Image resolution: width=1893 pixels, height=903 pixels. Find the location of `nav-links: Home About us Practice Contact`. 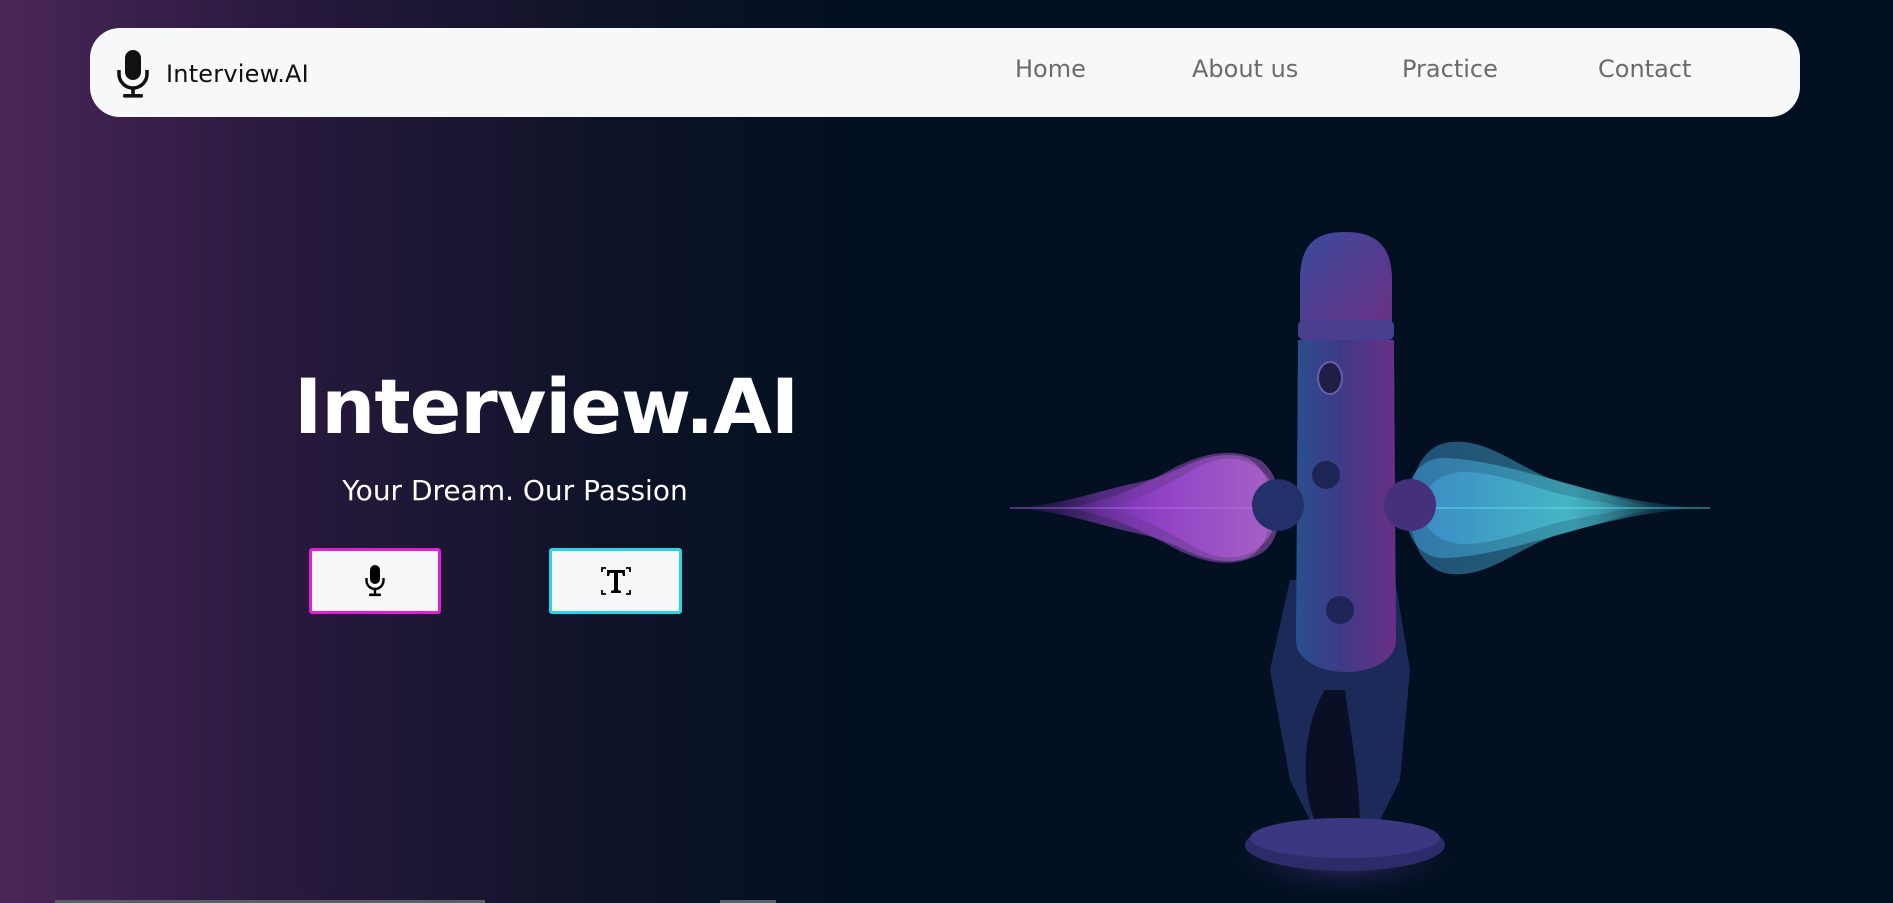

nav-links: Home About us Practice Contact is located at coordinates (945, 72).